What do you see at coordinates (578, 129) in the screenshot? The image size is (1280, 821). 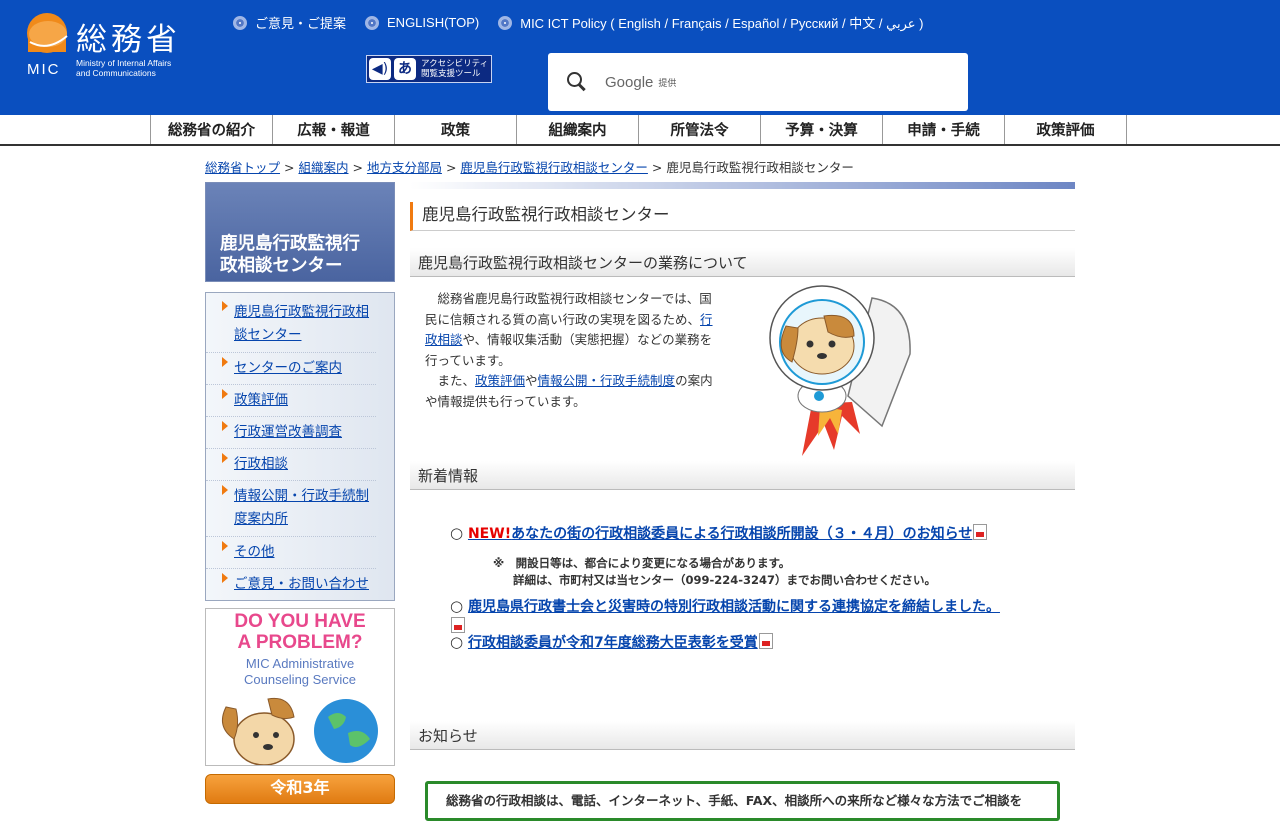 I see `nav-item-organization: 組織案内` at bounding box center [578, 129].